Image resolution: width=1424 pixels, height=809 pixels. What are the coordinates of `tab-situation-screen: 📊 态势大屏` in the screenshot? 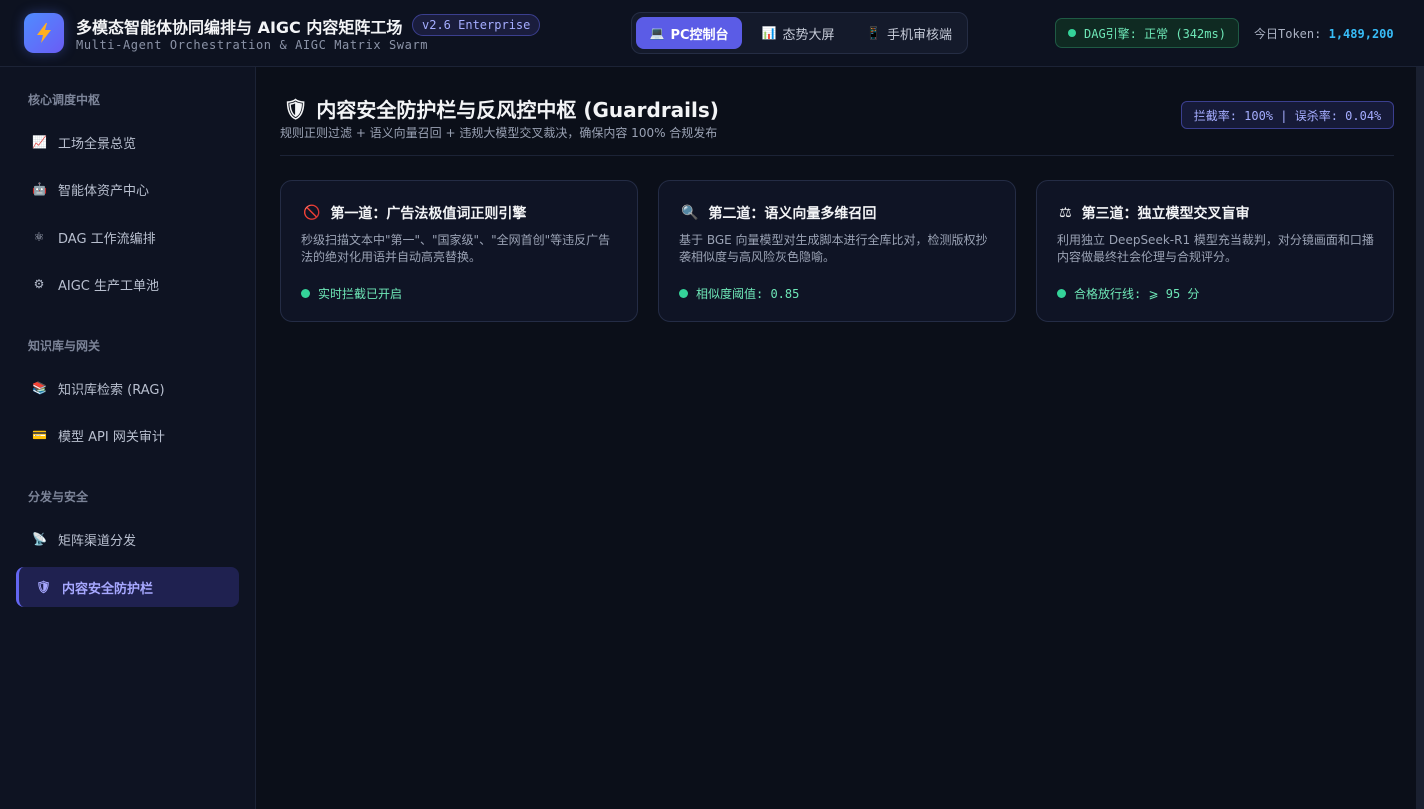 It's located at (798, 33).